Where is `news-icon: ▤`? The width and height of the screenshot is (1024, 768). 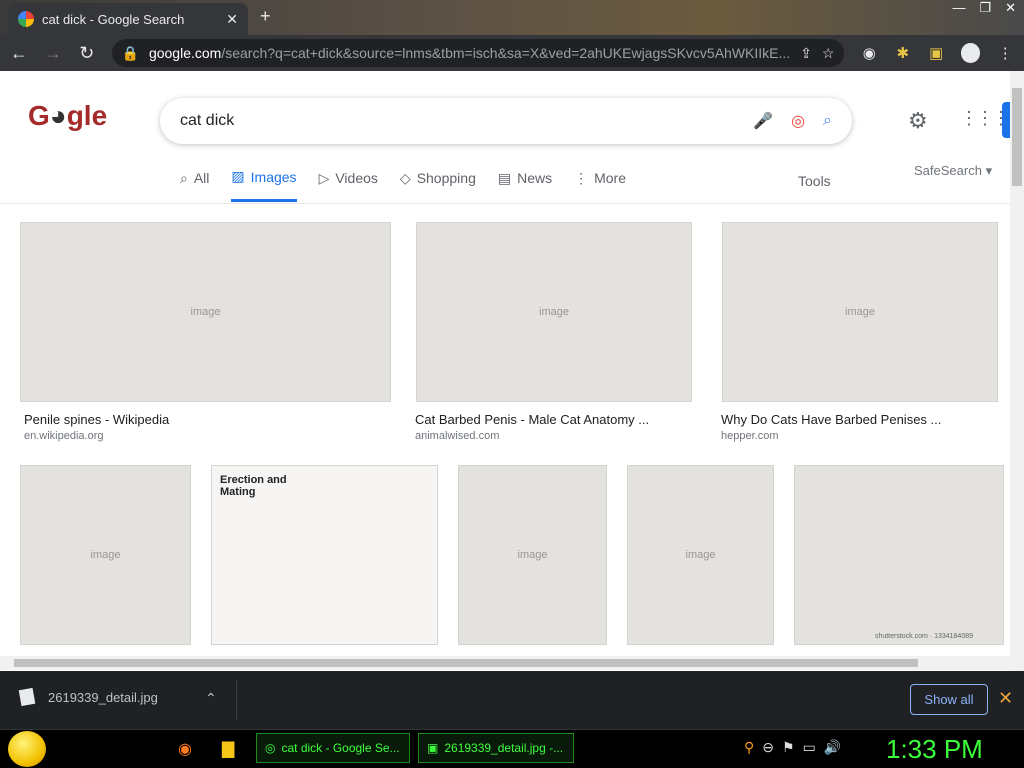 news-icon: ▤ is located at coordinates (504, 177).